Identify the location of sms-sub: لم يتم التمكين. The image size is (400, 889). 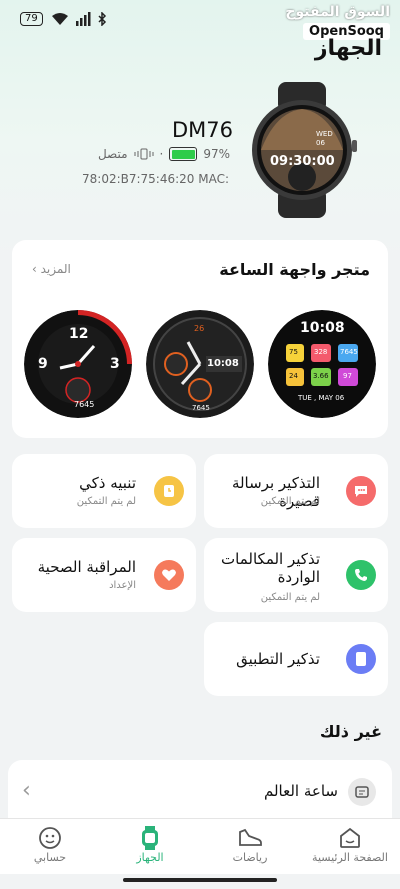
(290, 501).